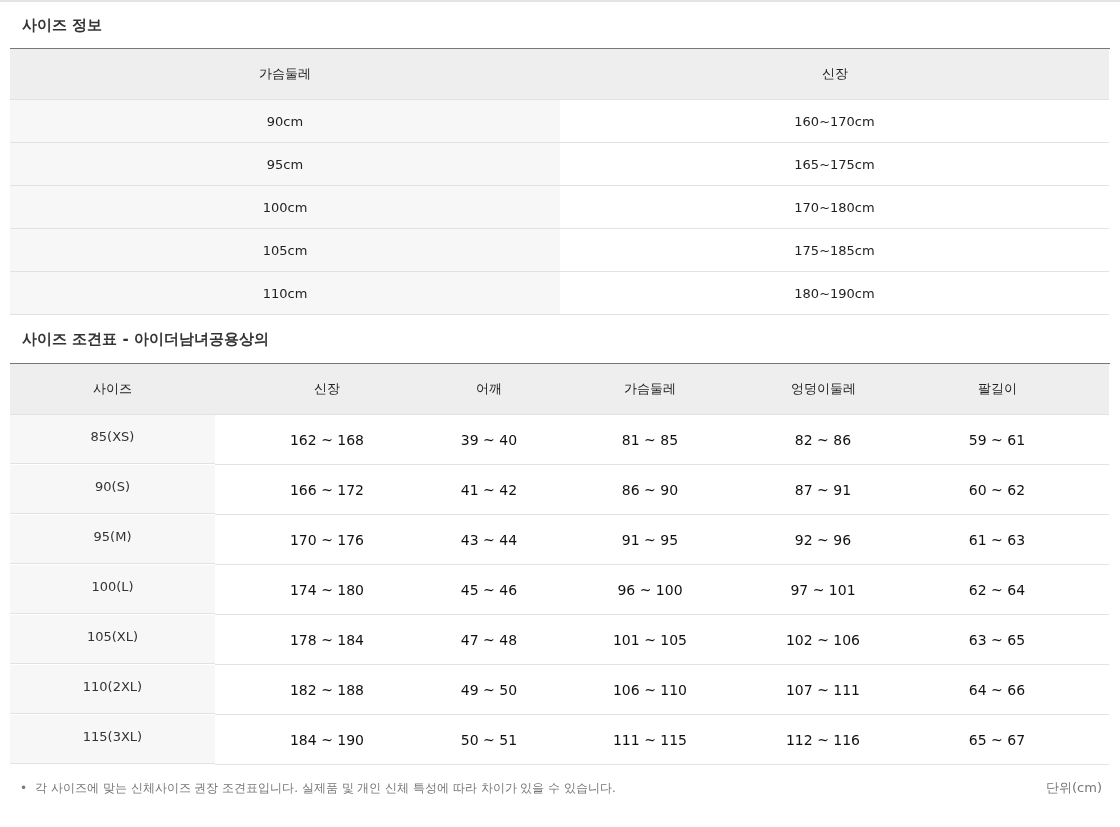 Image resolution: width=1120 pixels, height=827 pixels. What do you see at coordinates (997, 389) in the screenshot?
I see `column-header: 팔길이` at bounding box center [997, 389].